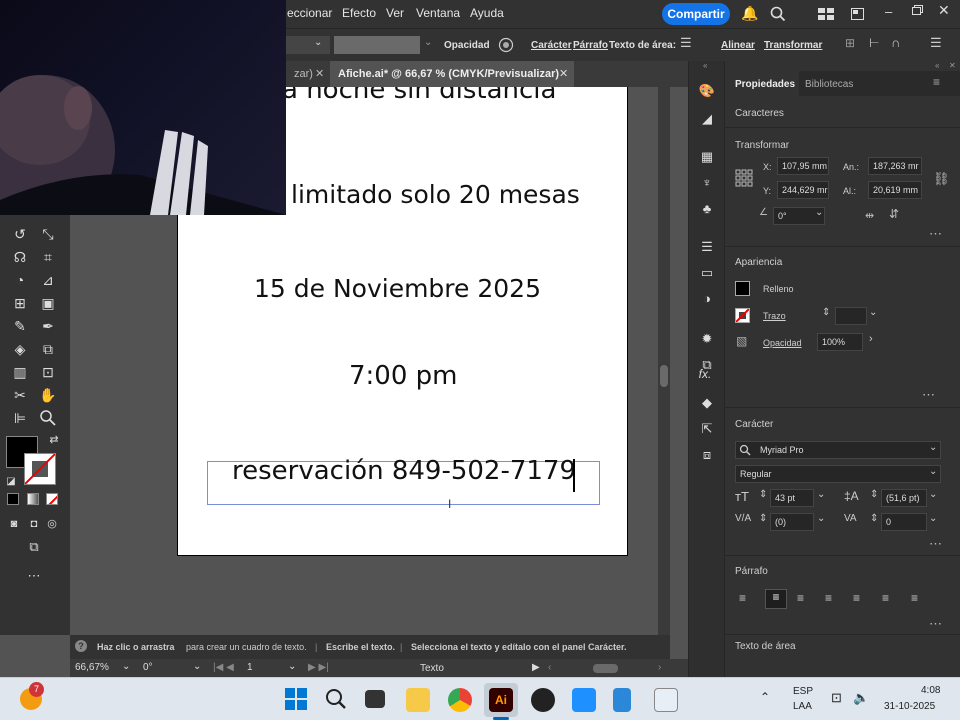 This screenshot has height=720, width=960. What do you see at coordinates (20, 349) in the screenshot?
I see `blend-tool-icon: ◈` at bounding box center [20, 349].